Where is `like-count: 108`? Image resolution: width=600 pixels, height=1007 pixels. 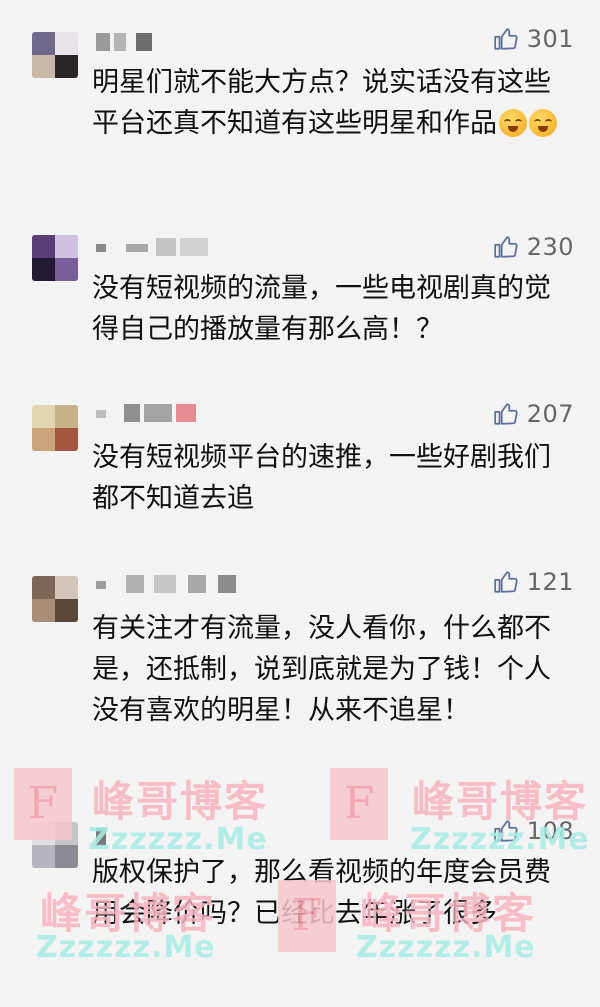
like-count: 108 is located at coordinates (550, 831).